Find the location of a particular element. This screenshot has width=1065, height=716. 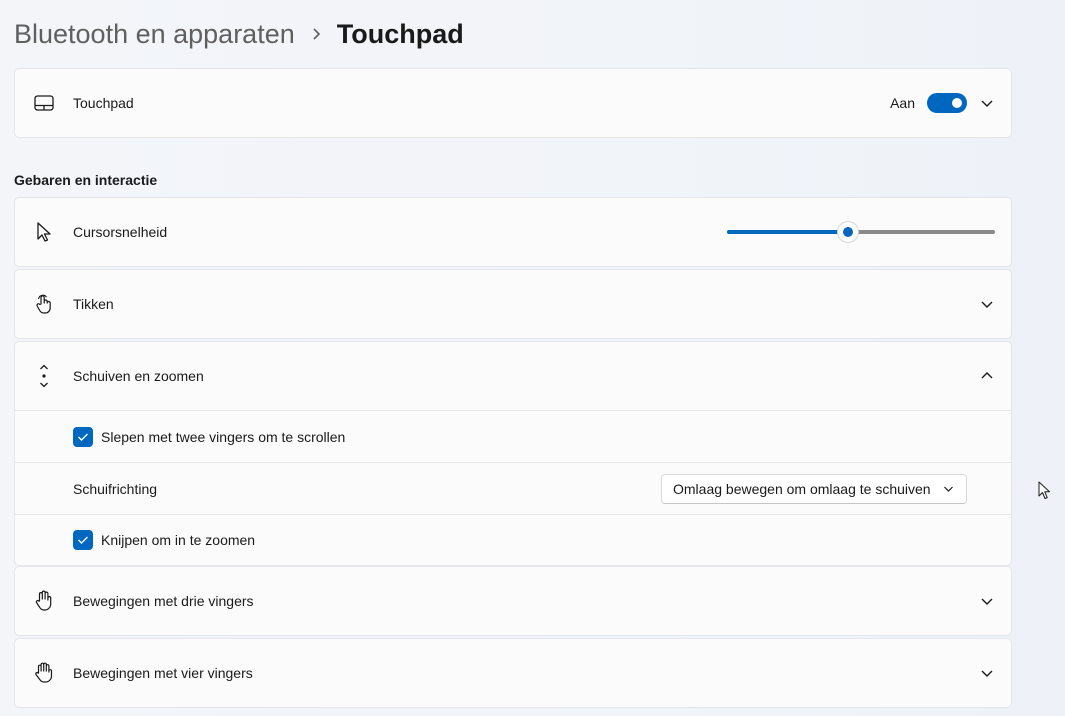

scroll-zoom-icon is located at coordinates (44, 376).